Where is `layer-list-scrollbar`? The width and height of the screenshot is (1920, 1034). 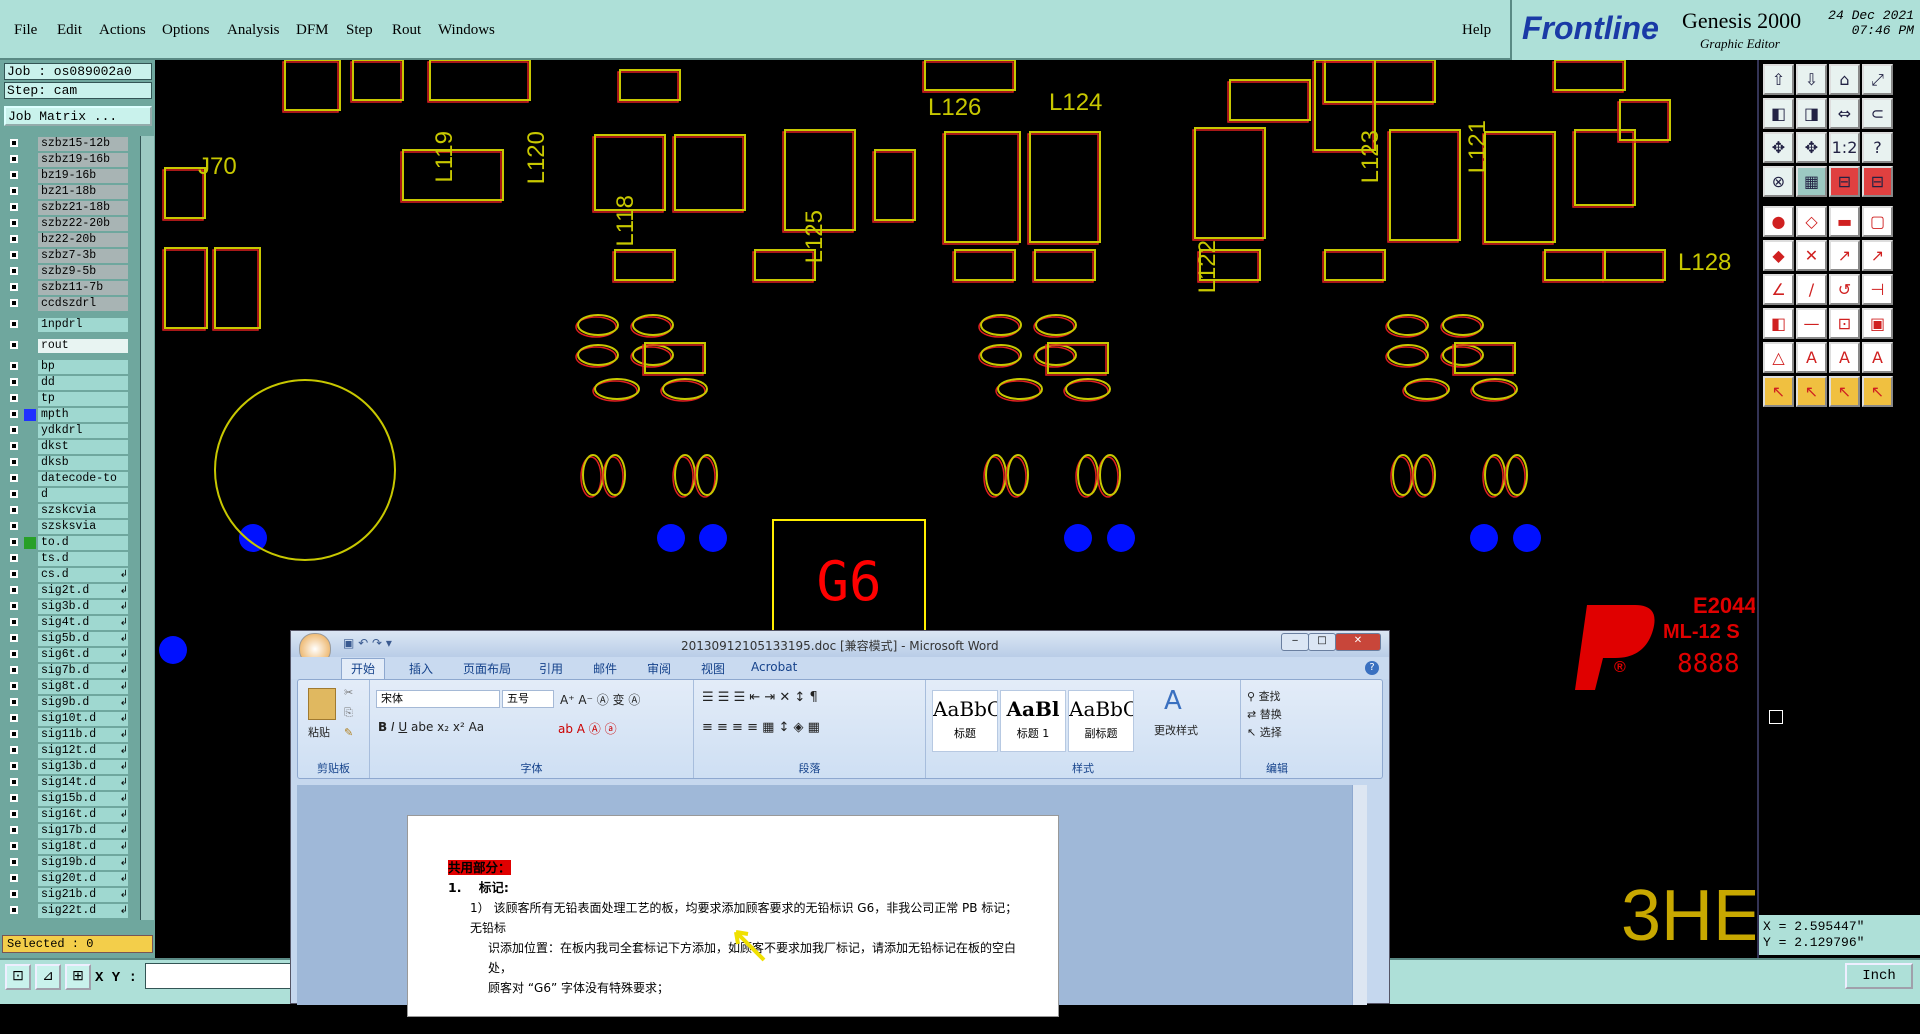 layer-list-scrollbar is located at coordinates (147, 528).